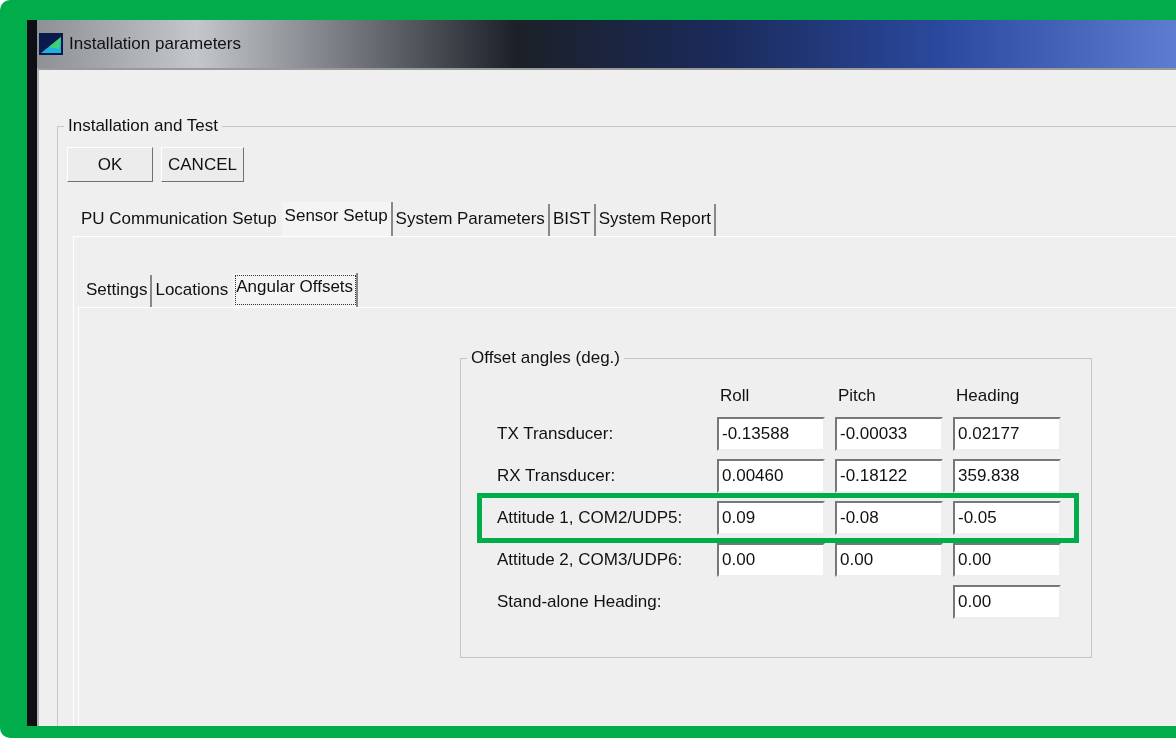 Image resolution: width=1176 pixels, height=738 pixels. I want to click on row-label: Attitude 1, COM2/UDP5:, so click(590, 518).